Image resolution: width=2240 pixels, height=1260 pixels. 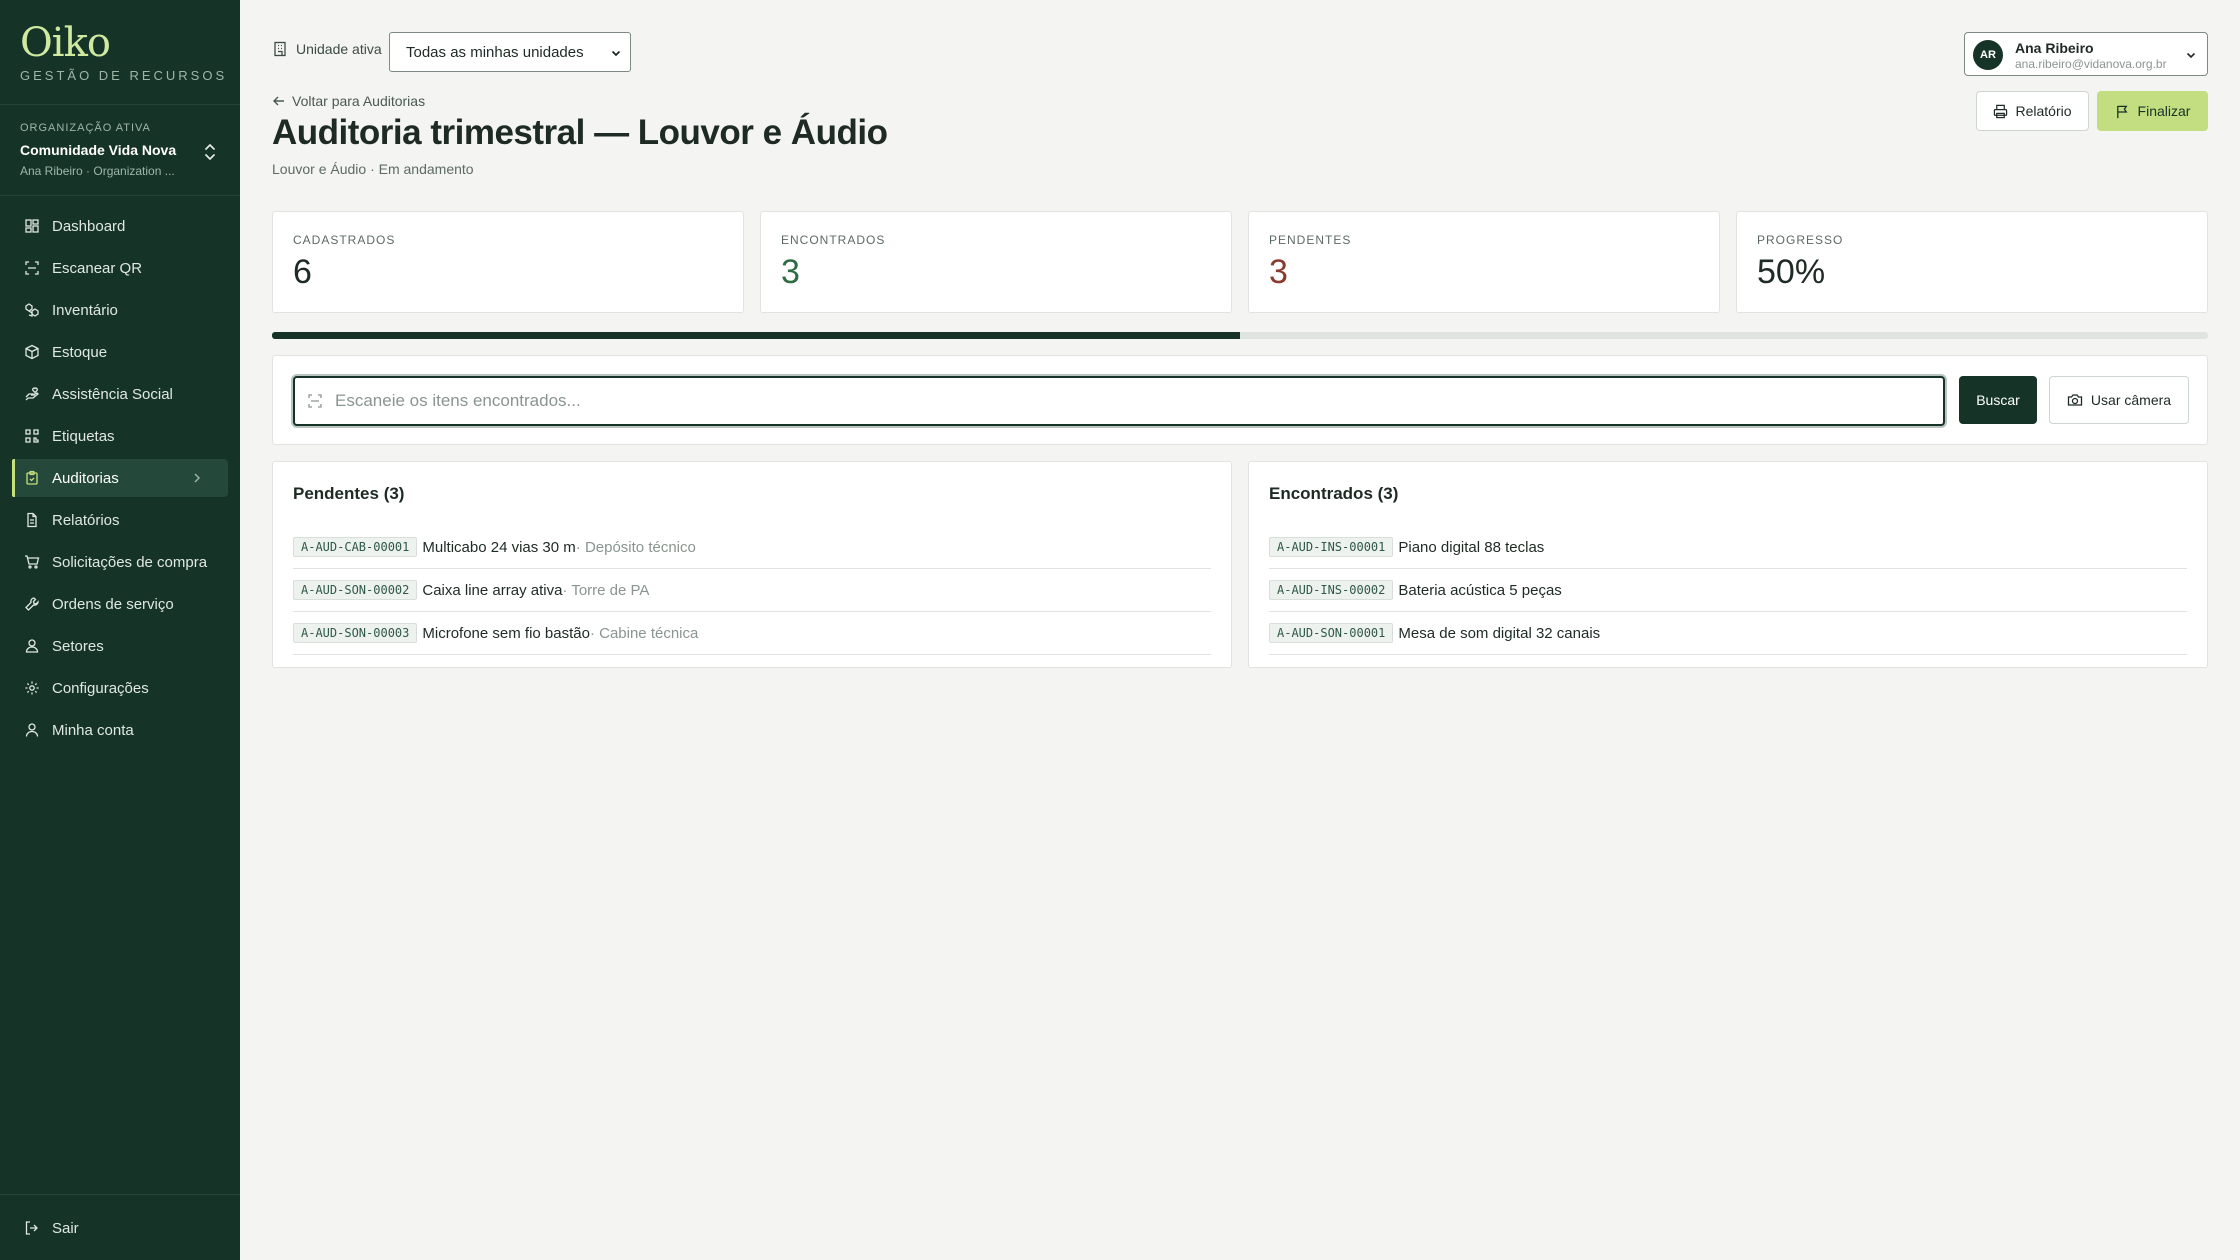 I want to click on printer-icon, so click(x=2001, y=111).